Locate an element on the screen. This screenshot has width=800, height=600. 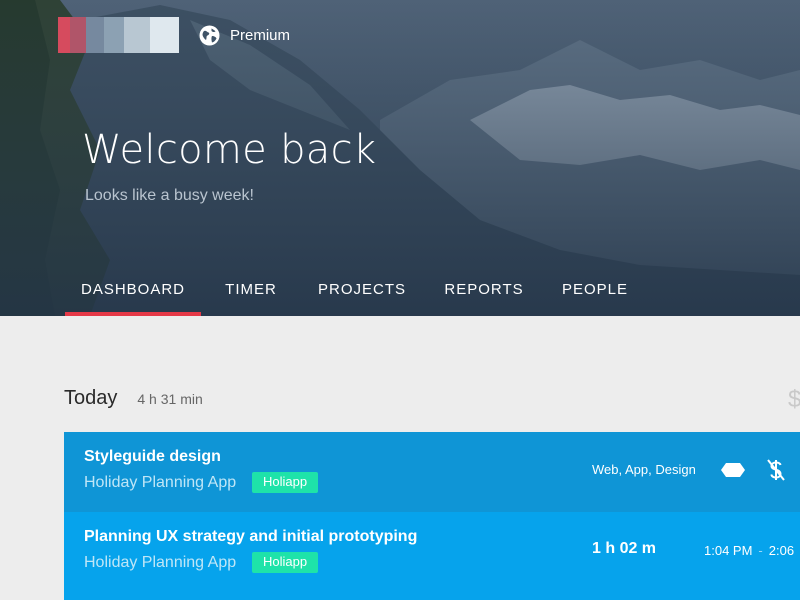
tab-label: PEOPLE is located at coordinates (595, 289).